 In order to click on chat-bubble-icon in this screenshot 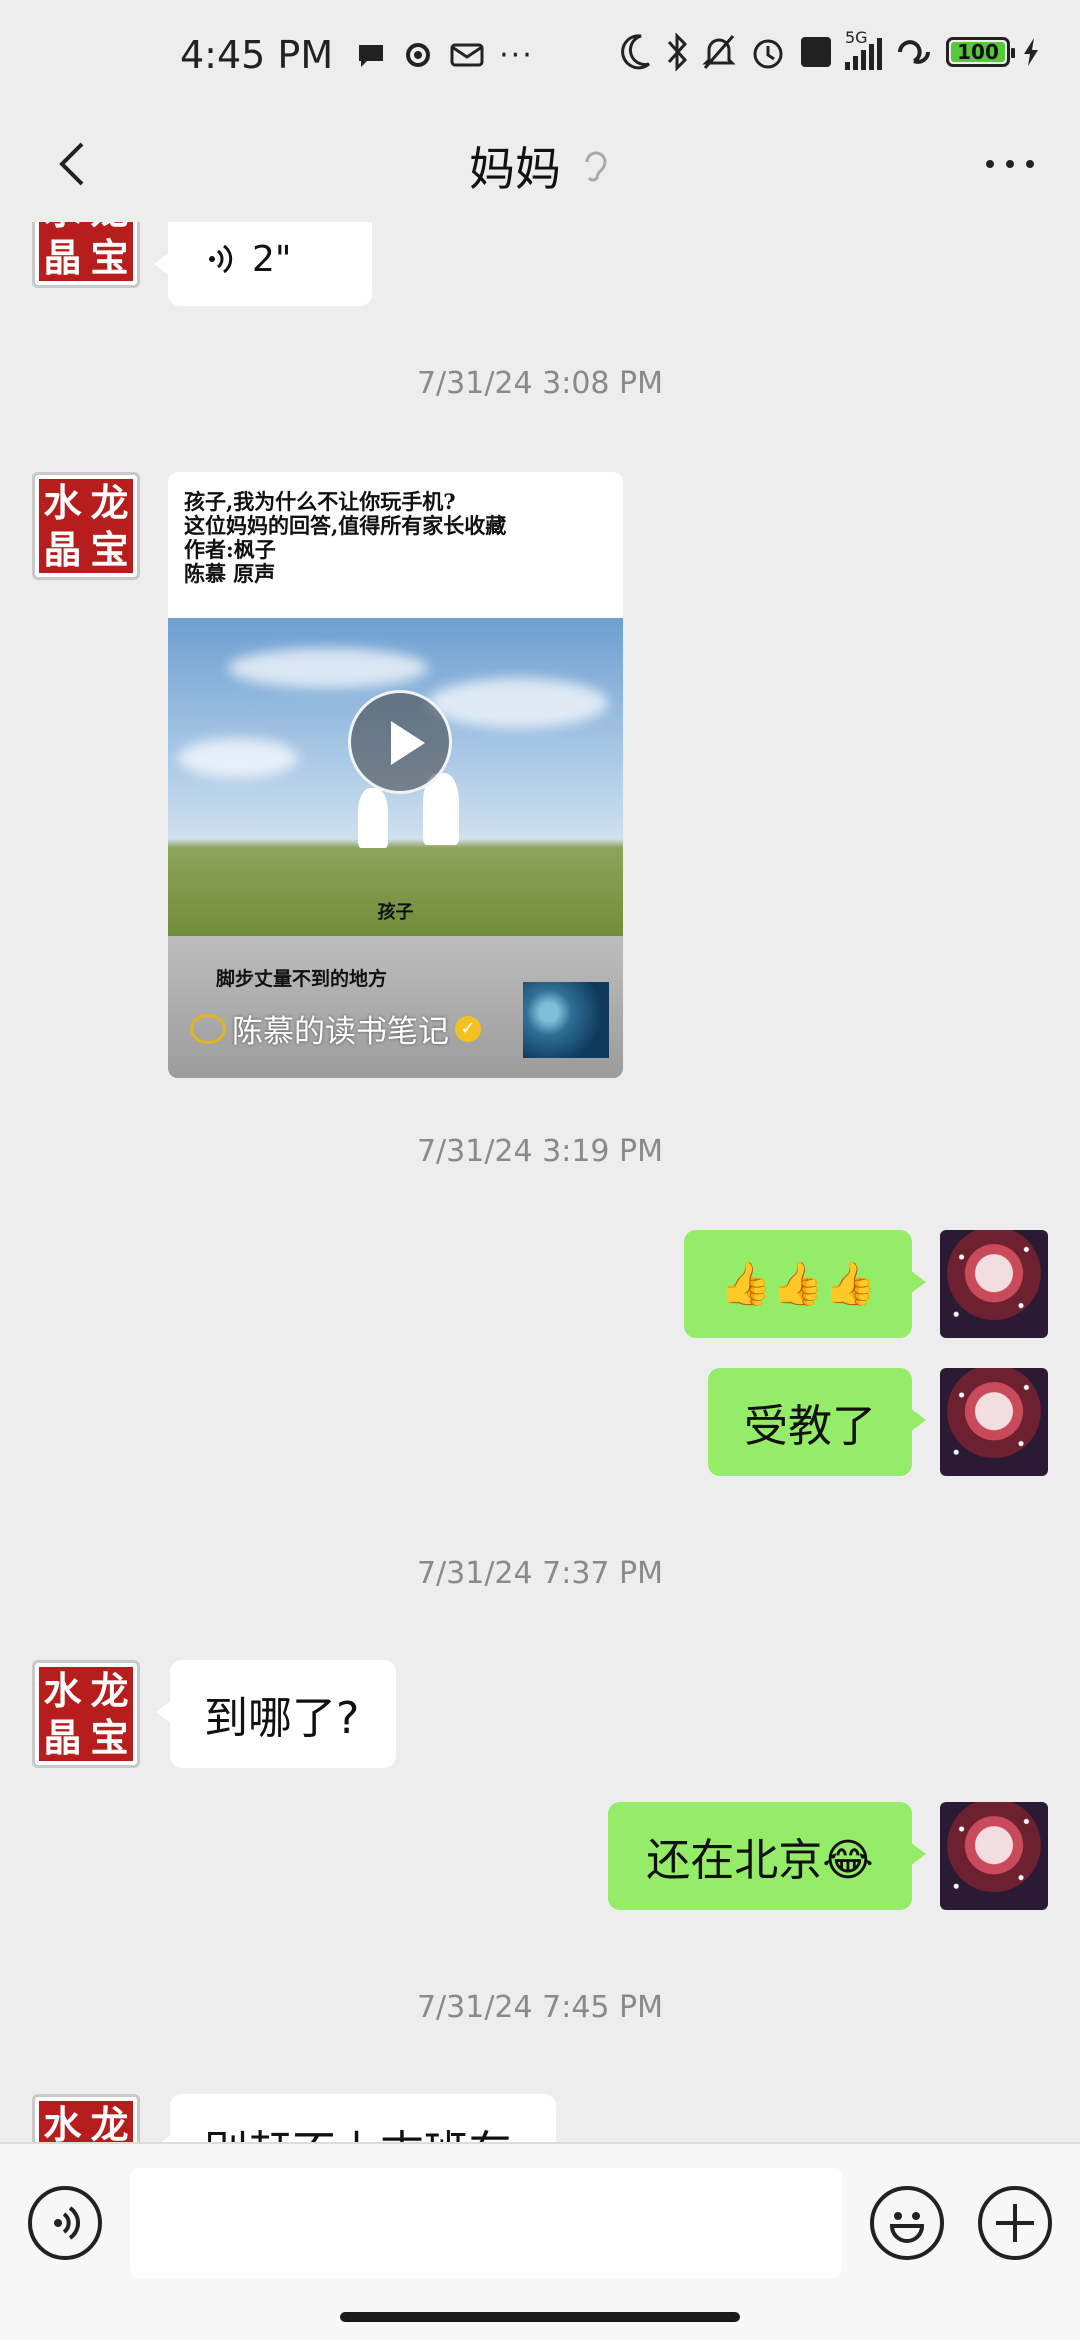, I will do `click(371, 56)`.